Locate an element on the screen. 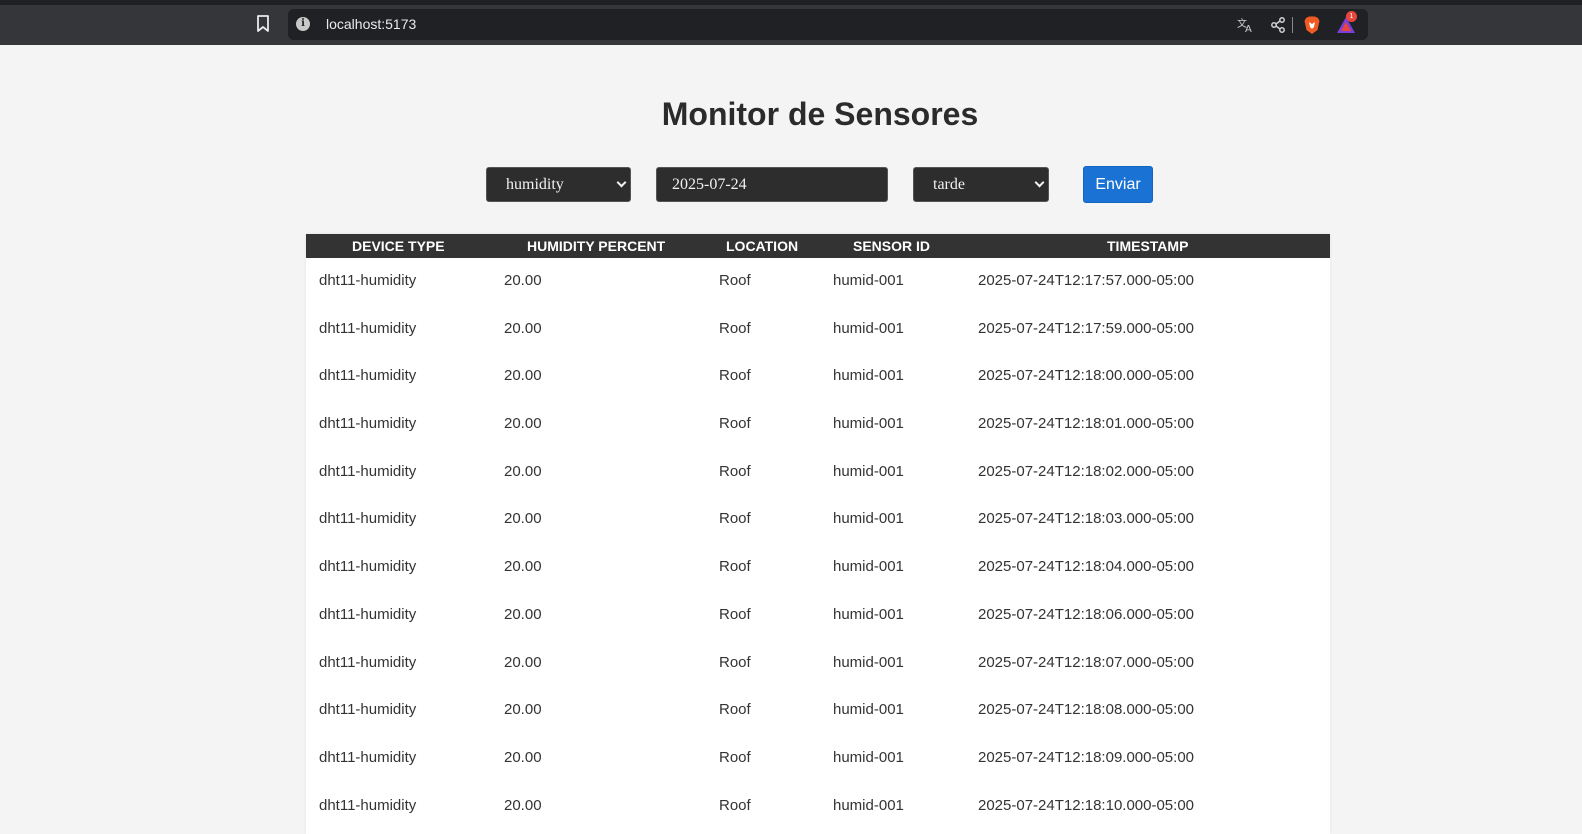 The image size is (1582, 834). sensor-type-value: humidity is located at coordinates (535, 184).